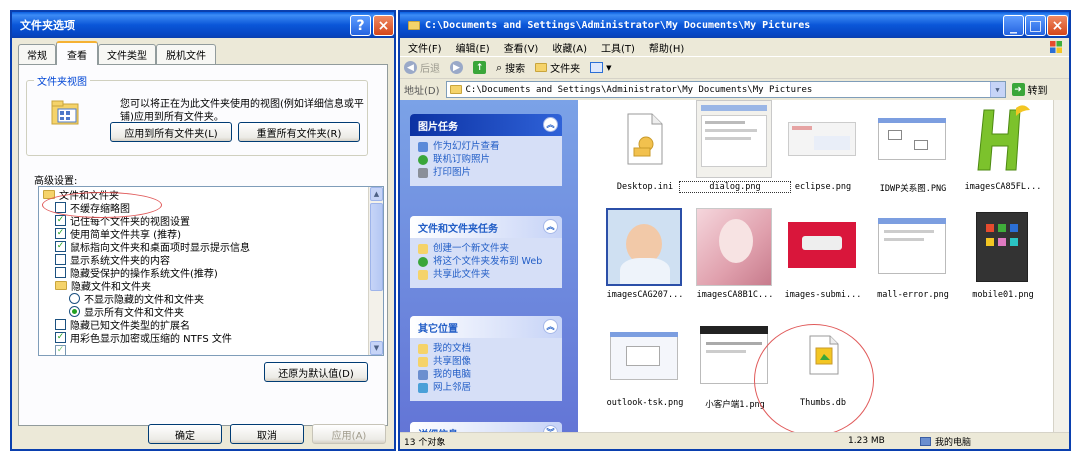  What do you see at coordinates (1003, 264) in the screenshot?
I see `file-tile: mobile01.png` at bounding box center [1003, 264].